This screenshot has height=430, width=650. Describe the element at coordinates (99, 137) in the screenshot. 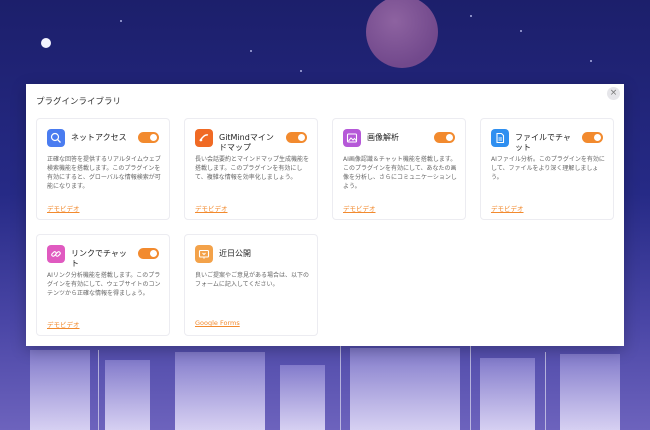

I see `plugin-name: ネットアクセス` at that location.